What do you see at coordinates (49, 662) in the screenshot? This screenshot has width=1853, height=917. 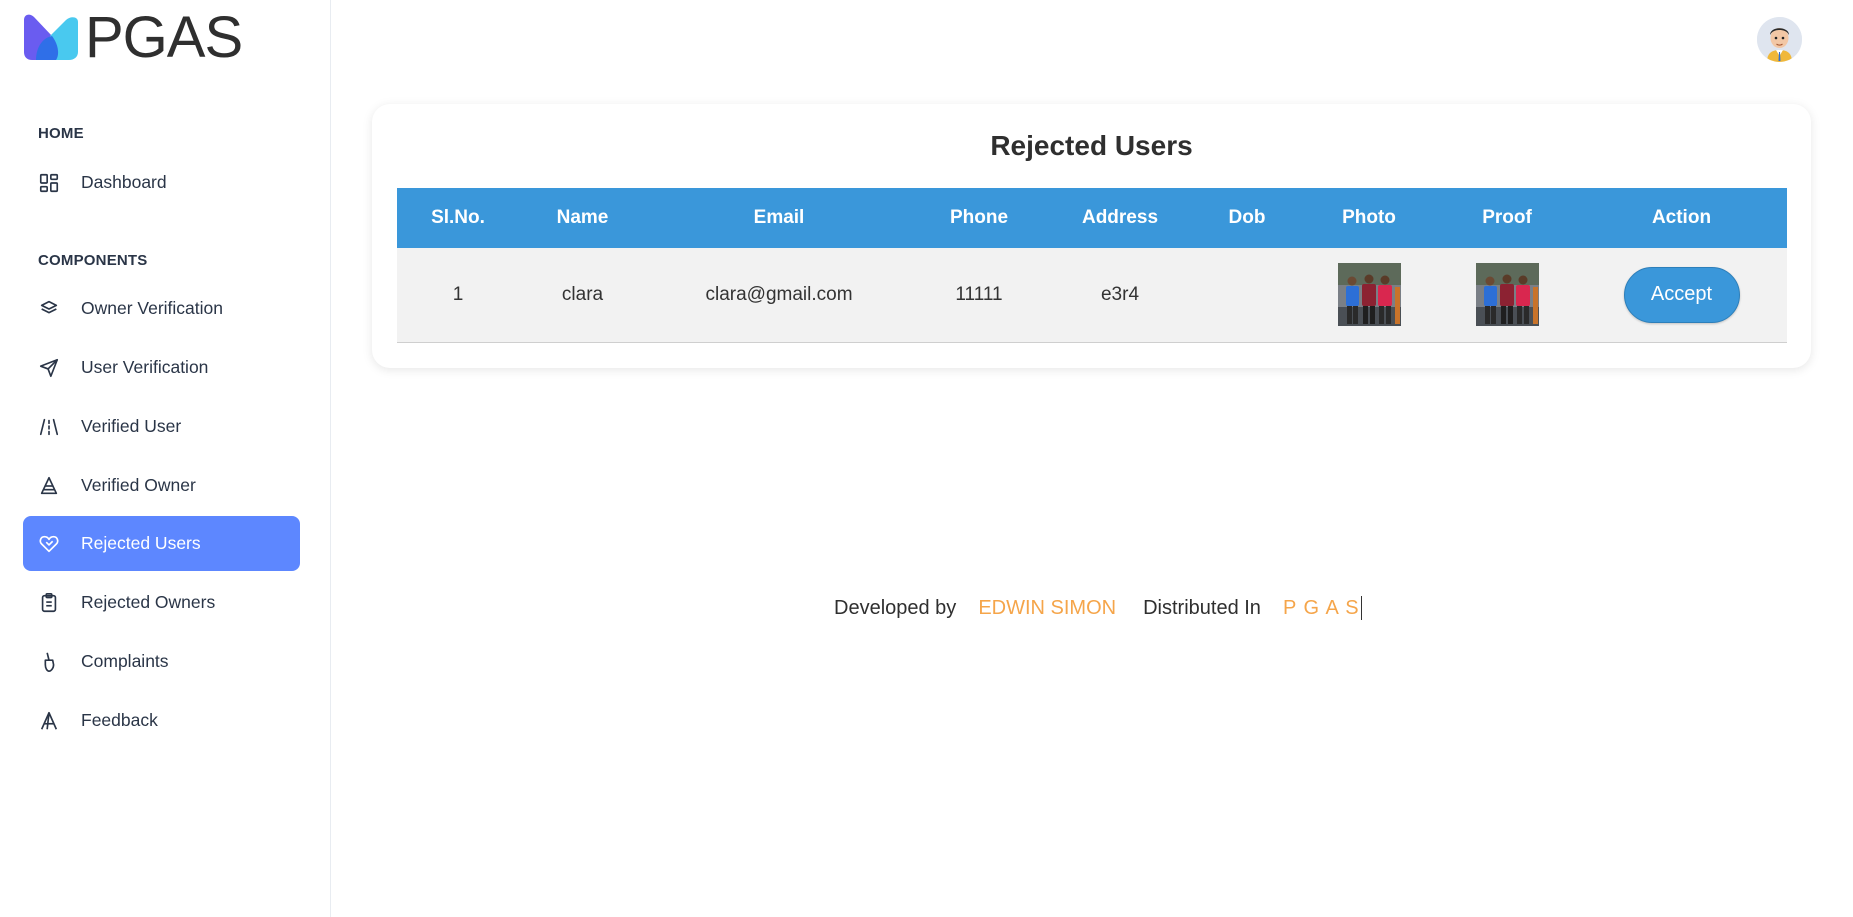 I see `brush-icon` at bounding box center [49, 662].